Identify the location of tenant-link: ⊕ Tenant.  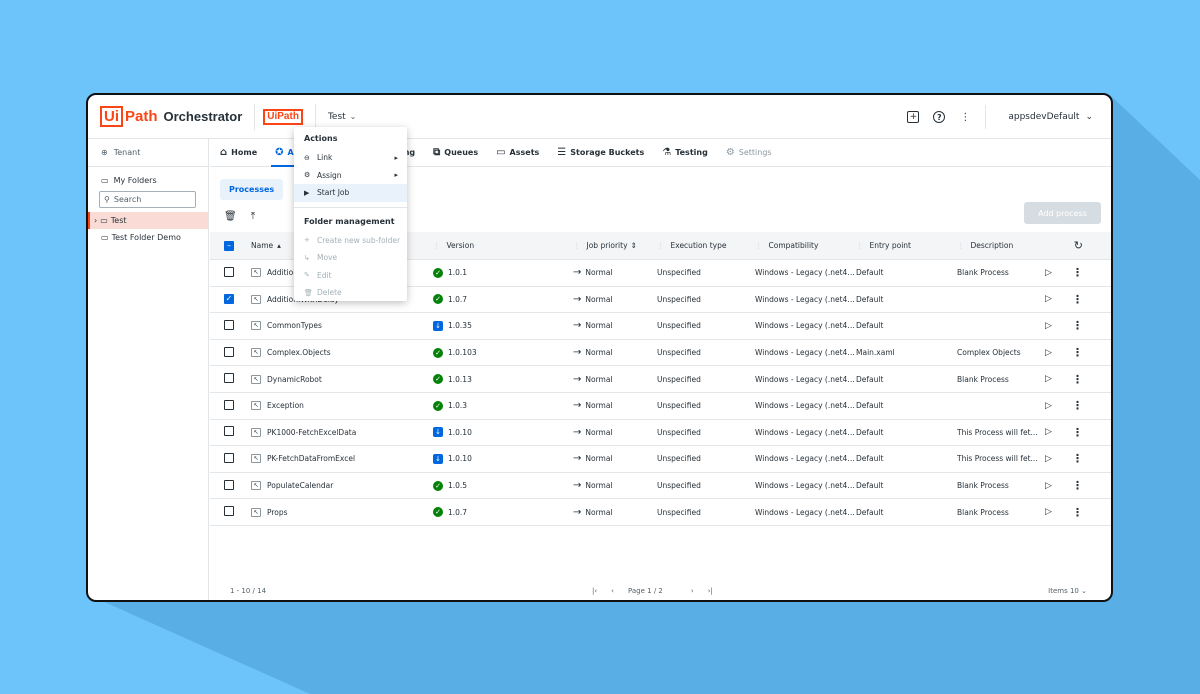
(148, 153).